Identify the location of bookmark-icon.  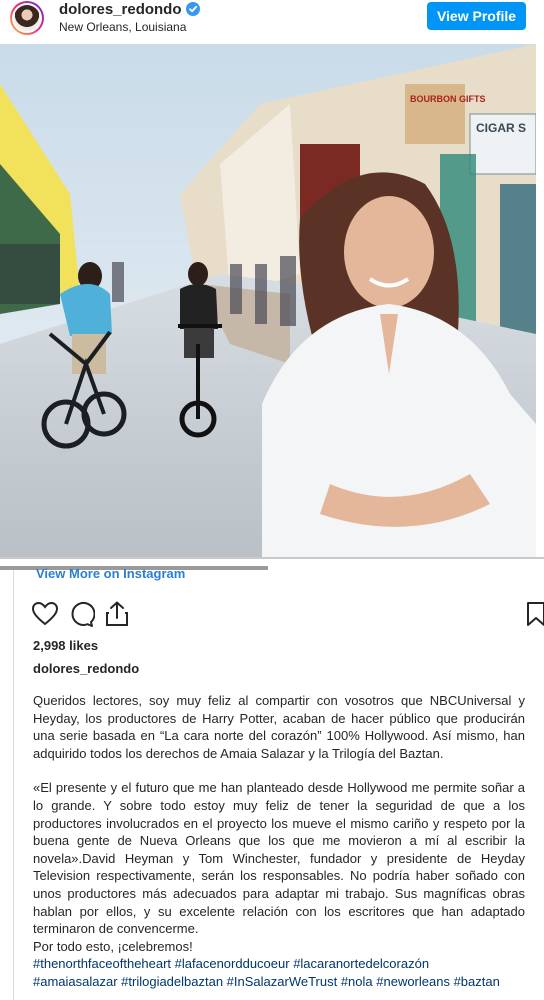
(534, 614).